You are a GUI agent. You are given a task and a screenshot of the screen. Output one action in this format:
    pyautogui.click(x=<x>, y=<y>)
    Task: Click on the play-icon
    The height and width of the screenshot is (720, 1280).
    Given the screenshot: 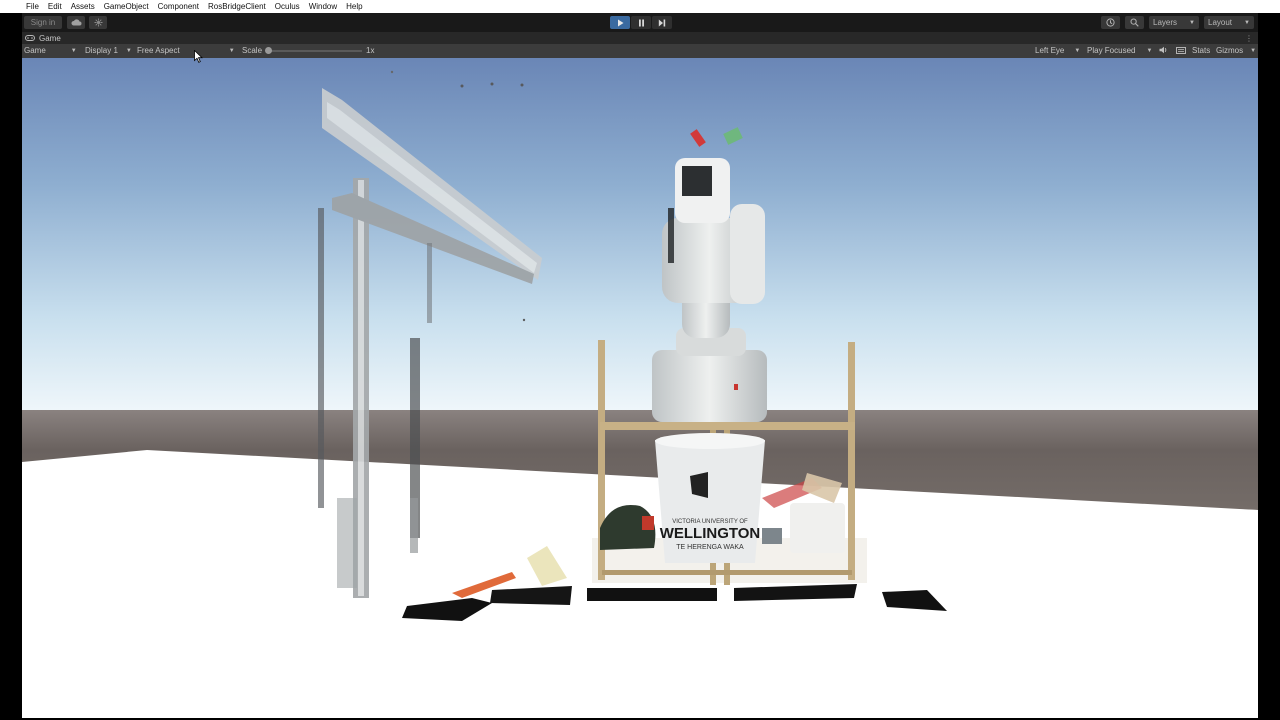 What is the action you would take?
    pyautogui.click(x=620, y=22)
    